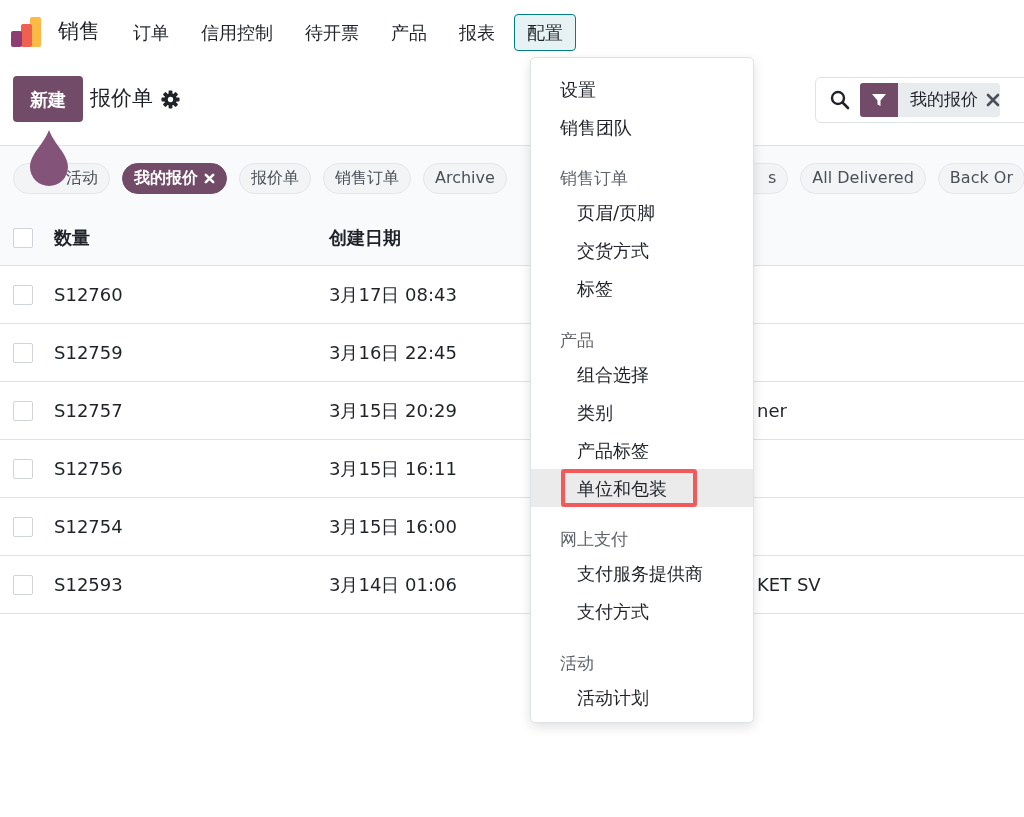  I want to click on table-cell: KET SV, so click(789, 584).